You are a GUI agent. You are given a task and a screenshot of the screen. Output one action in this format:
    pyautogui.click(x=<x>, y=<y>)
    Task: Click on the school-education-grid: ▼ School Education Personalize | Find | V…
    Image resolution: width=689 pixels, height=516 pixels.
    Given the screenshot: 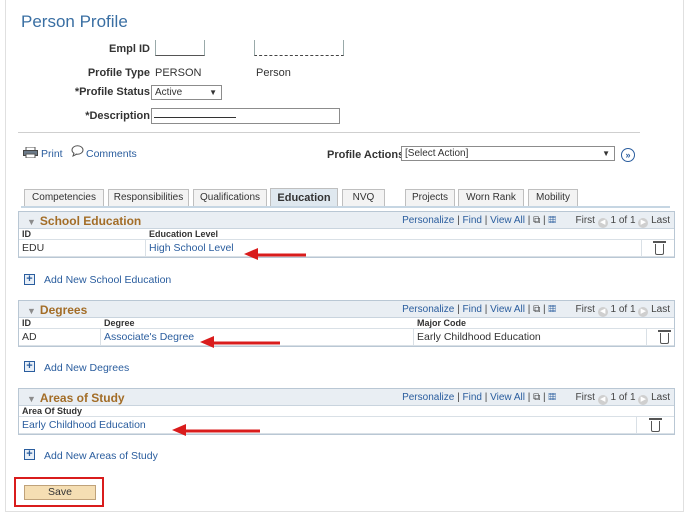 What is the action you would take?
    pyautogui.click(x=346, y=234)
    